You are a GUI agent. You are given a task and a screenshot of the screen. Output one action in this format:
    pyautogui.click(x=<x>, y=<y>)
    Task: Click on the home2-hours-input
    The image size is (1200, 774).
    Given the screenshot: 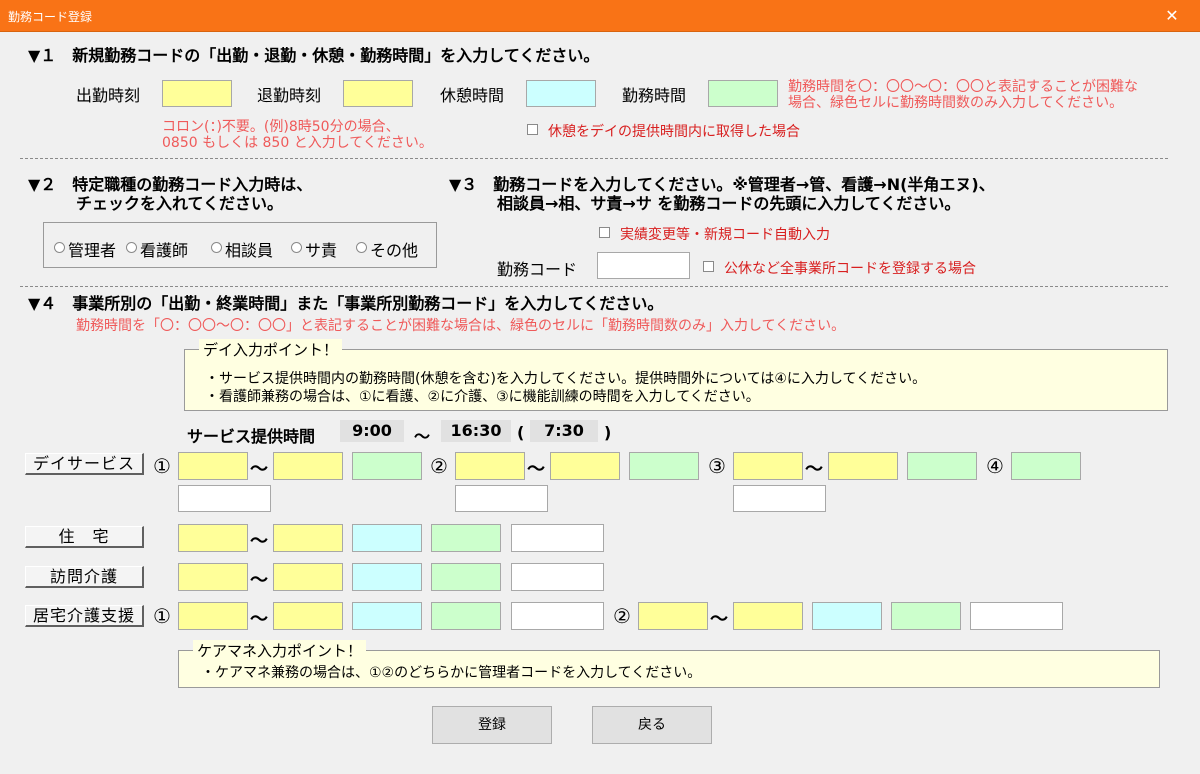 What is the action you would take?
    pyautogui.click(x=926, y=616)
    